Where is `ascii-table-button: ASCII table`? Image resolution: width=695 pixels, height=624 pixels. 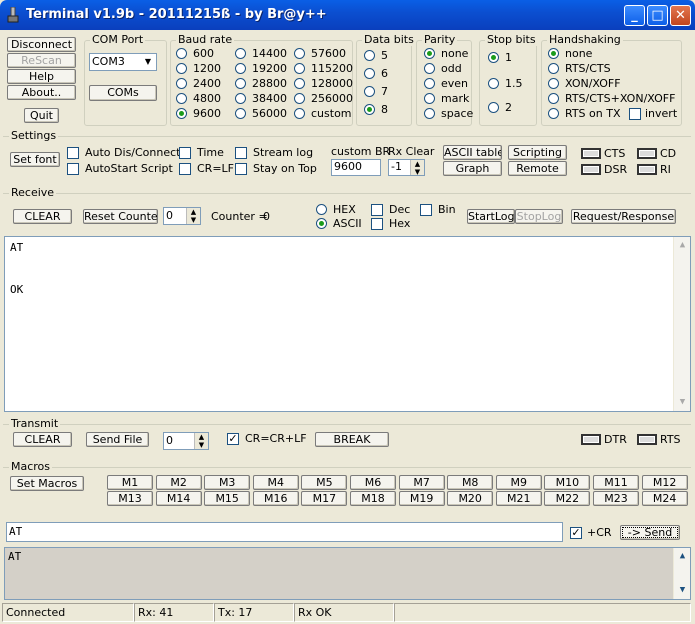 ascii-table-button: ASCII table is located at coordinates (472, 152).